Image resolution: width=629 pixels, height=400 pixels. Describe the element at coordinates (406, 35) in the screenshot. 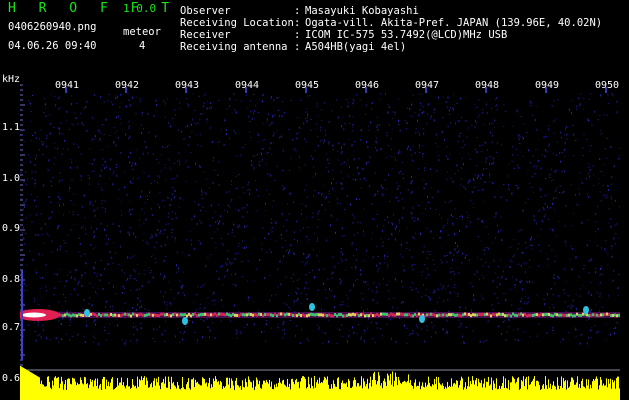

I see `receiver-value: ICOM IC-575 53.7492(@LCD)MHz USB` at that location.